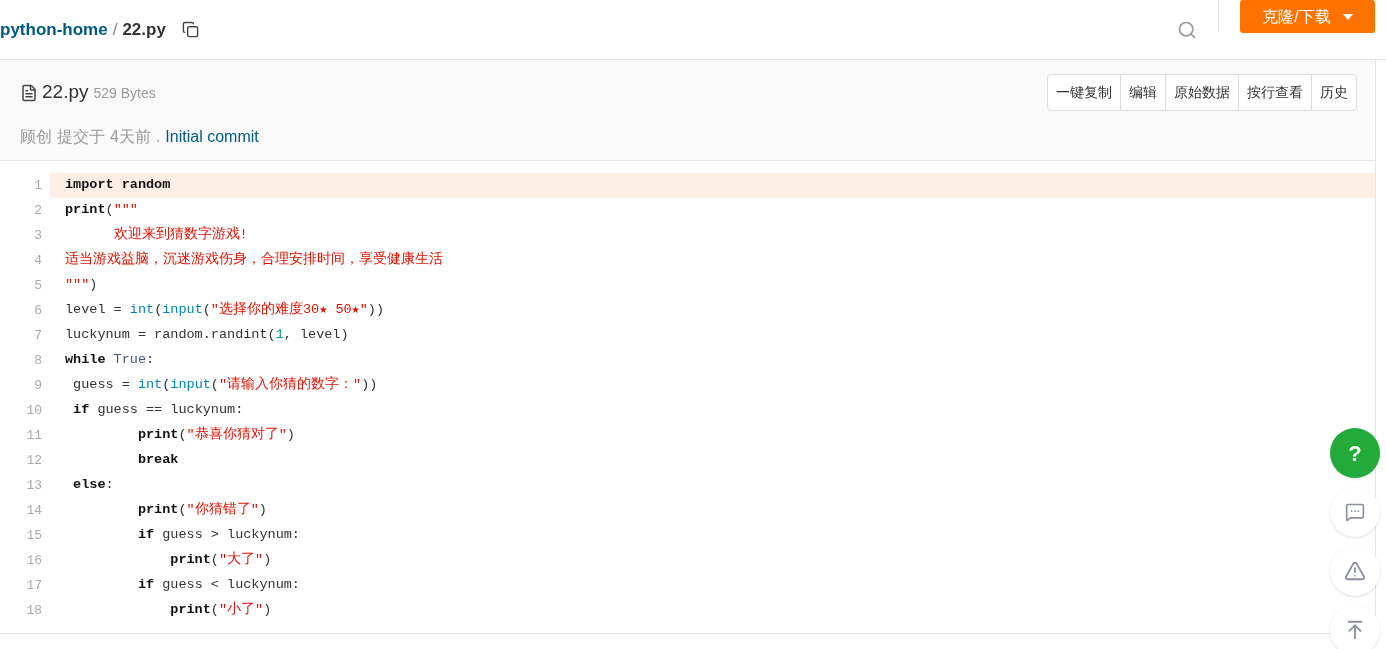 The width and height of the screenshot is (1386, 649). I want to click on code-line: if guess < luckynum:, so click(218, 585).